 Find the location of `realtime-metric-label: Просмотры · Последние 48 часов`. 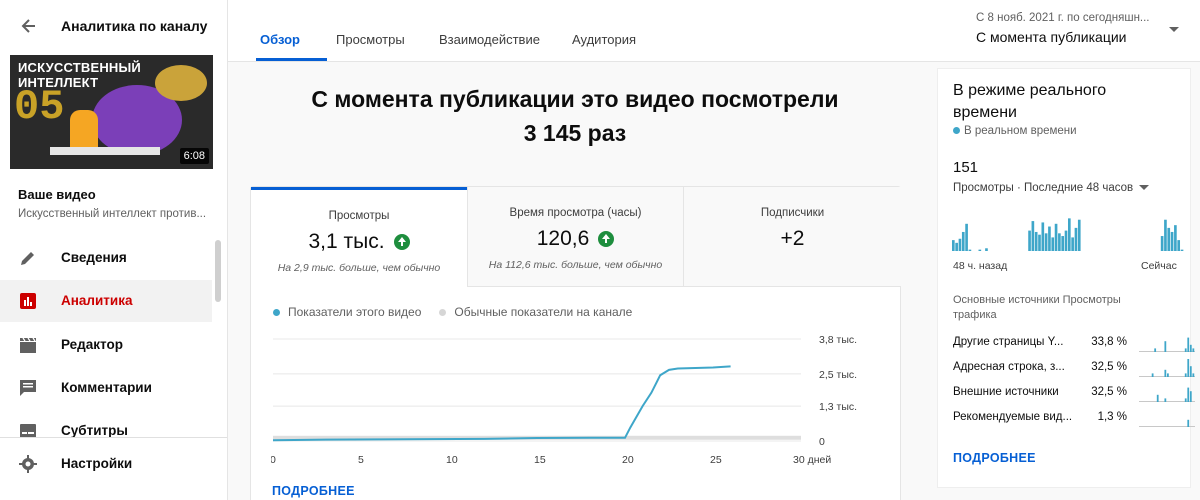

realtime-metric-label: Просмотры · Последние 48 часов is located at coordinates (1043, 188).